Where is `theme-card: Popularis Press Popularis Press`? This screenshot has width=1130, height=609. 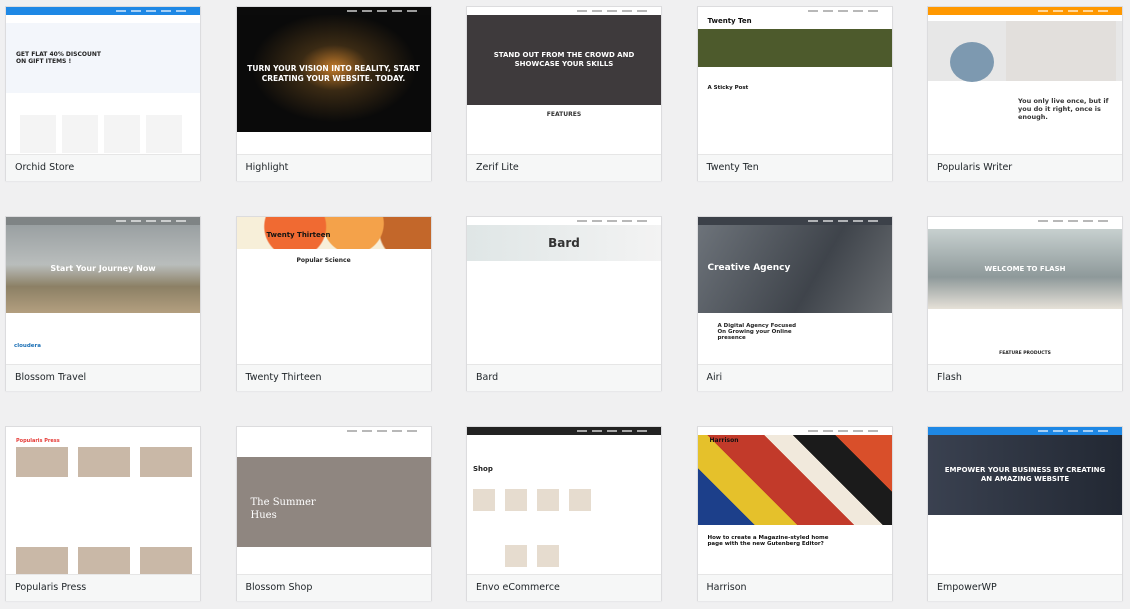
theme-card: Popularis Press Popularis Press is located at coordinates (103, 513).